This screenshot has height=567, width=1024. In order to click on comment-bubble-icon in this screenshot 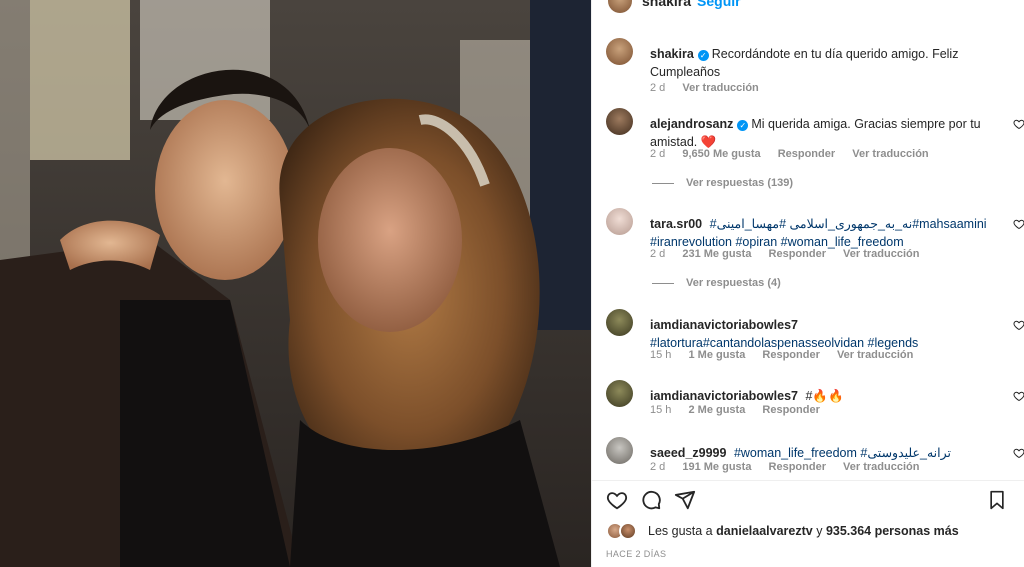, I will do `click(651, 500)`.